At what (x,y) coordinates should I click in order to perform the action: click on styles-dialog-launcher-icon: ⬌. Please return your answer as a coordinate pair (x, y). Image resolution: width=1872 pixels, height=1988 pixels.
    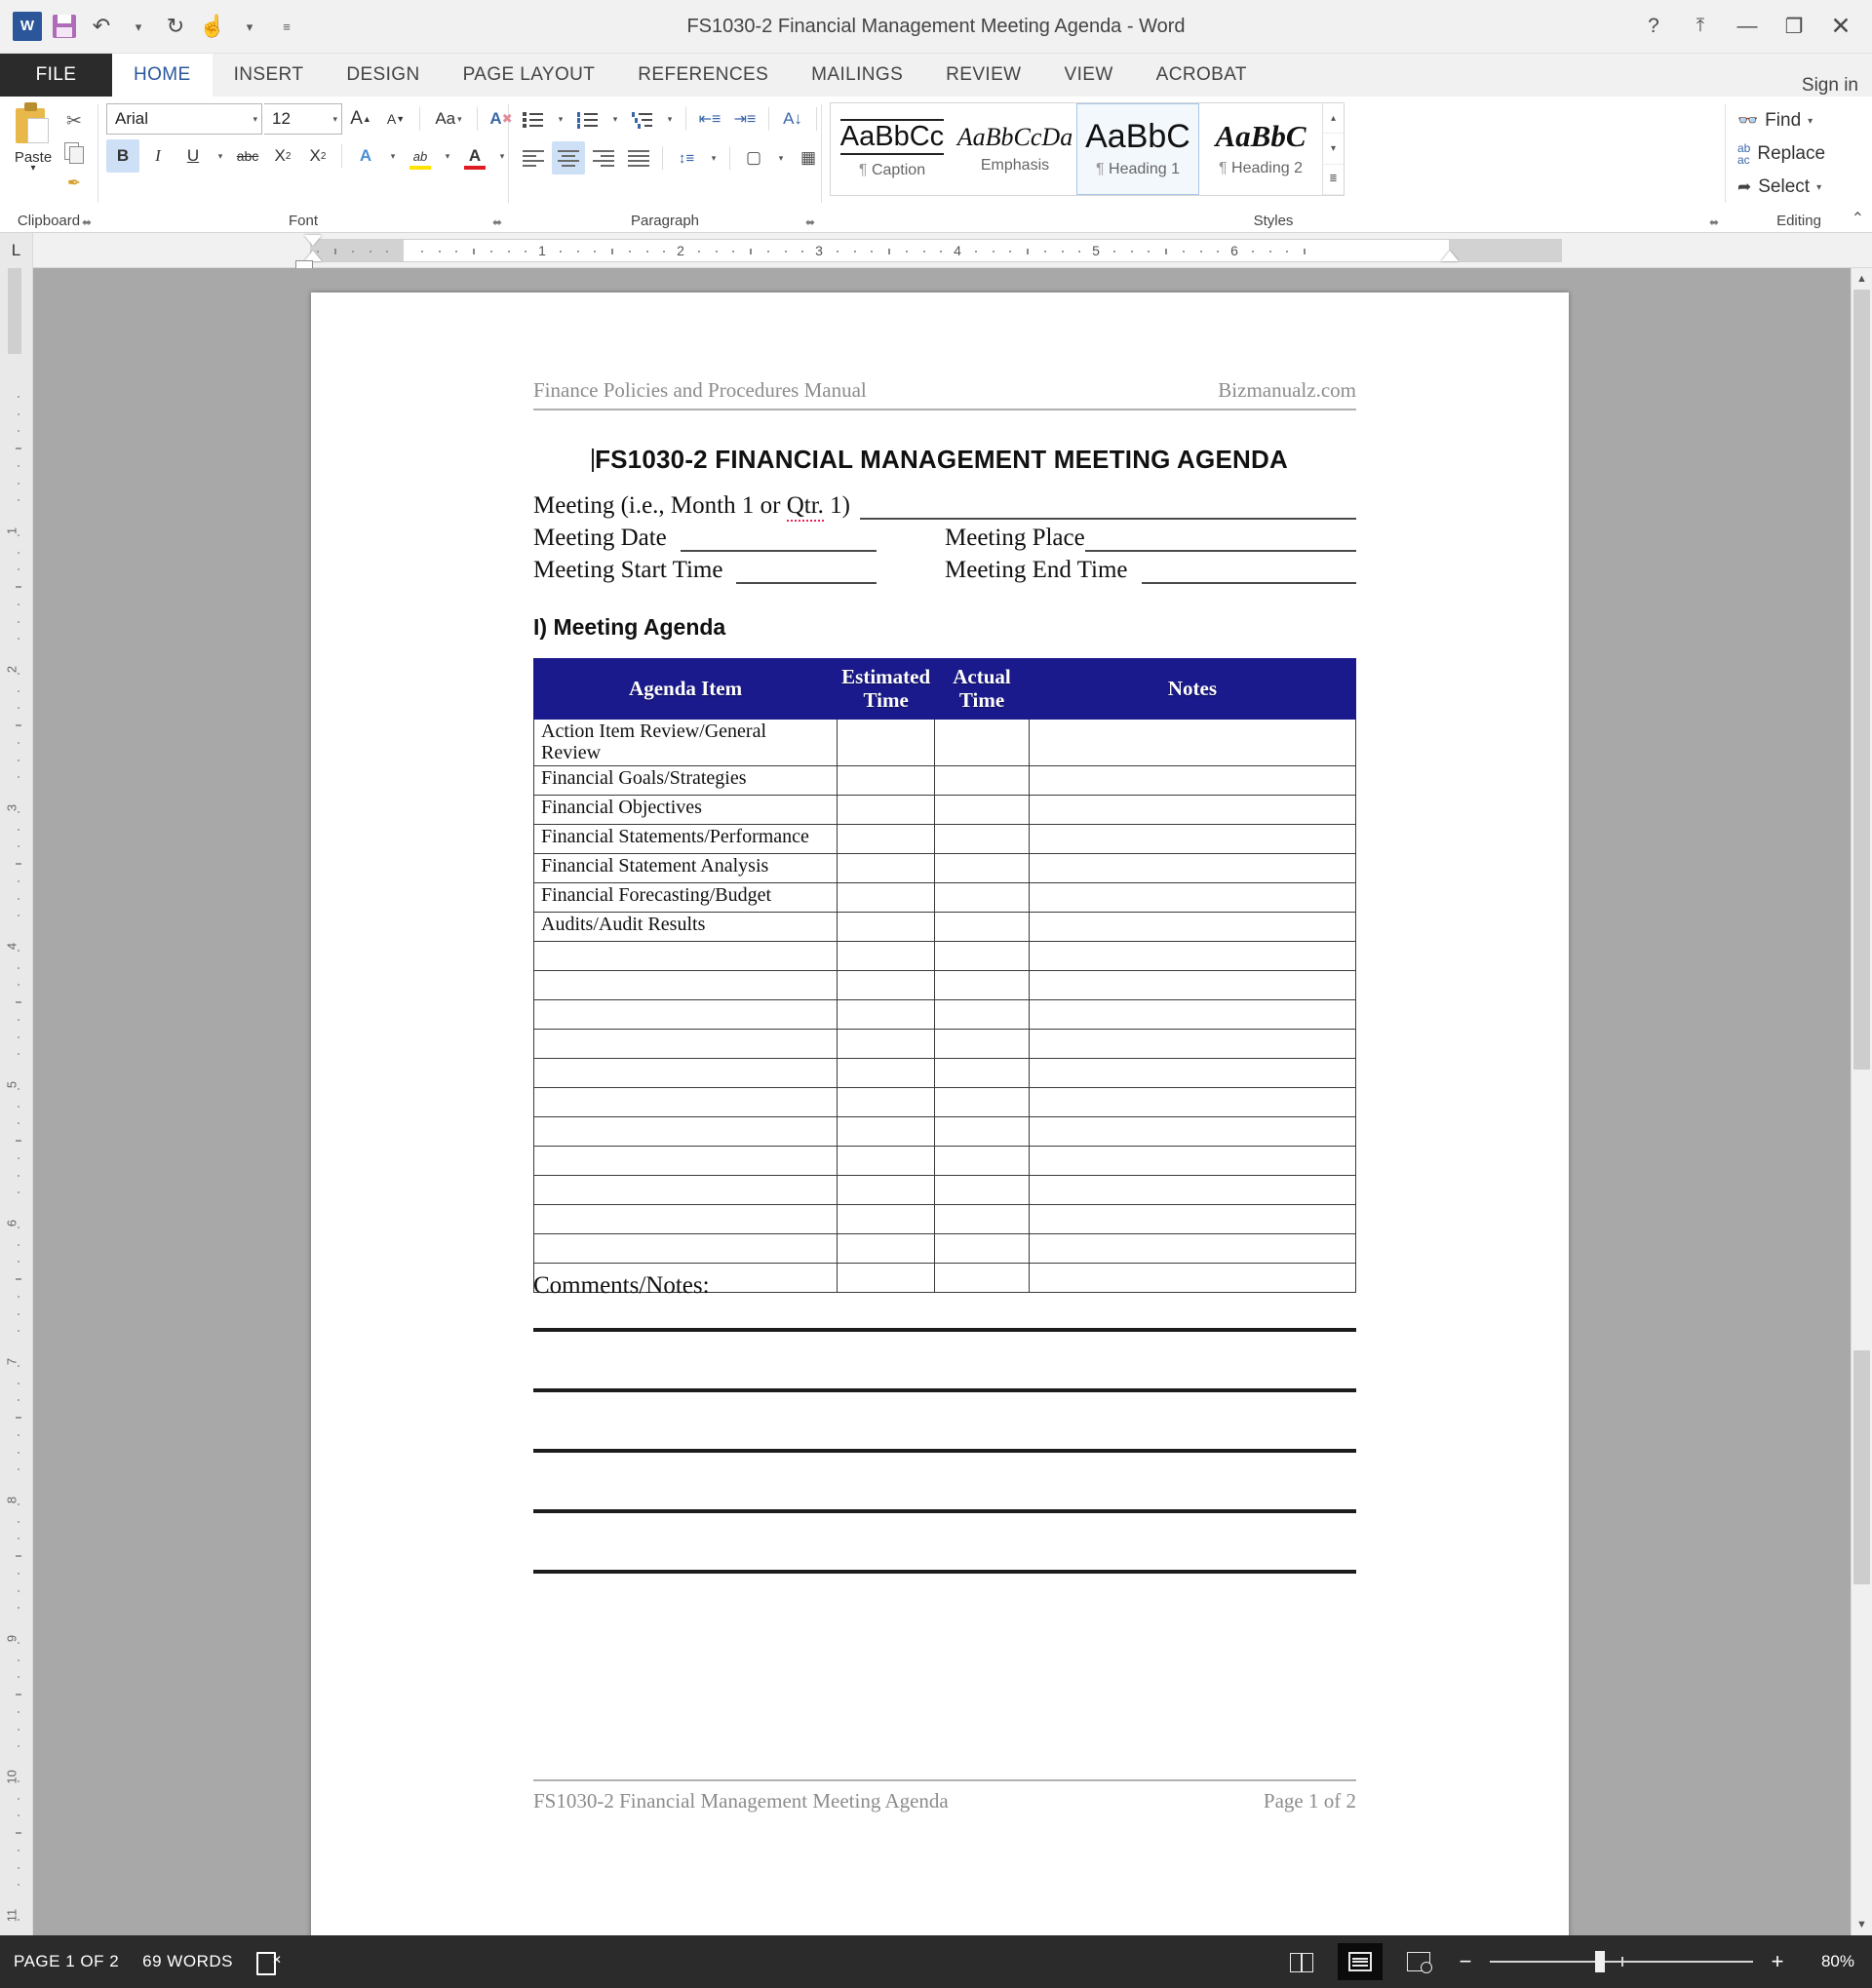
    Looking at the image, I should click on (1714, 222).